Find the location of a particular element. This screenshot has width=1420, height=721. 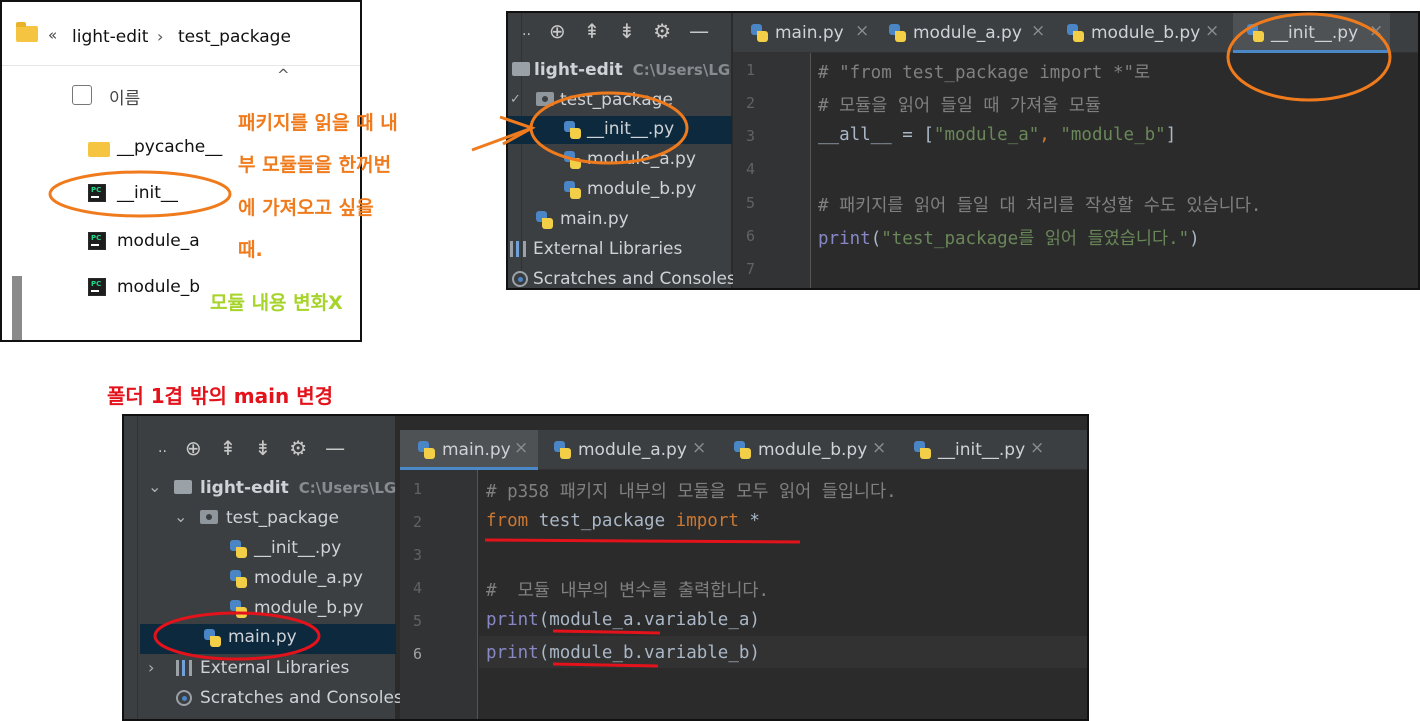

code-line-6: print("test_package를 읽어 들였습니다.") is located at coordinates (1009, 237).